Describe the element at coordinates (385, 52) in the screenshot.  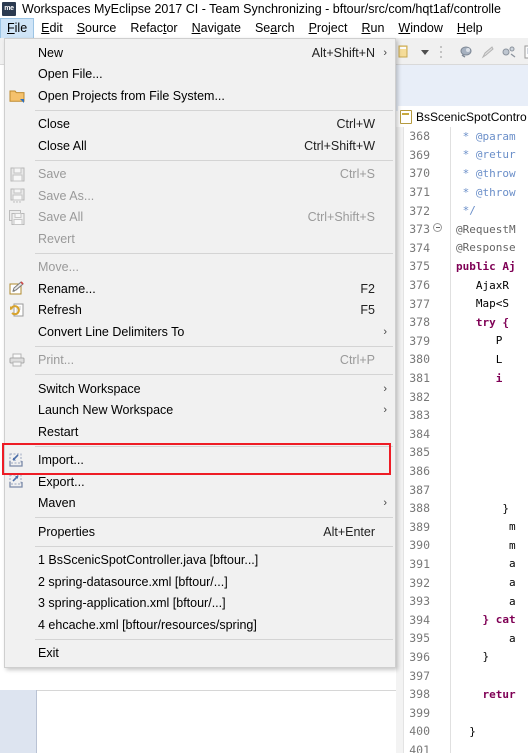
I see `chevron-right-icon: ›` at that location.